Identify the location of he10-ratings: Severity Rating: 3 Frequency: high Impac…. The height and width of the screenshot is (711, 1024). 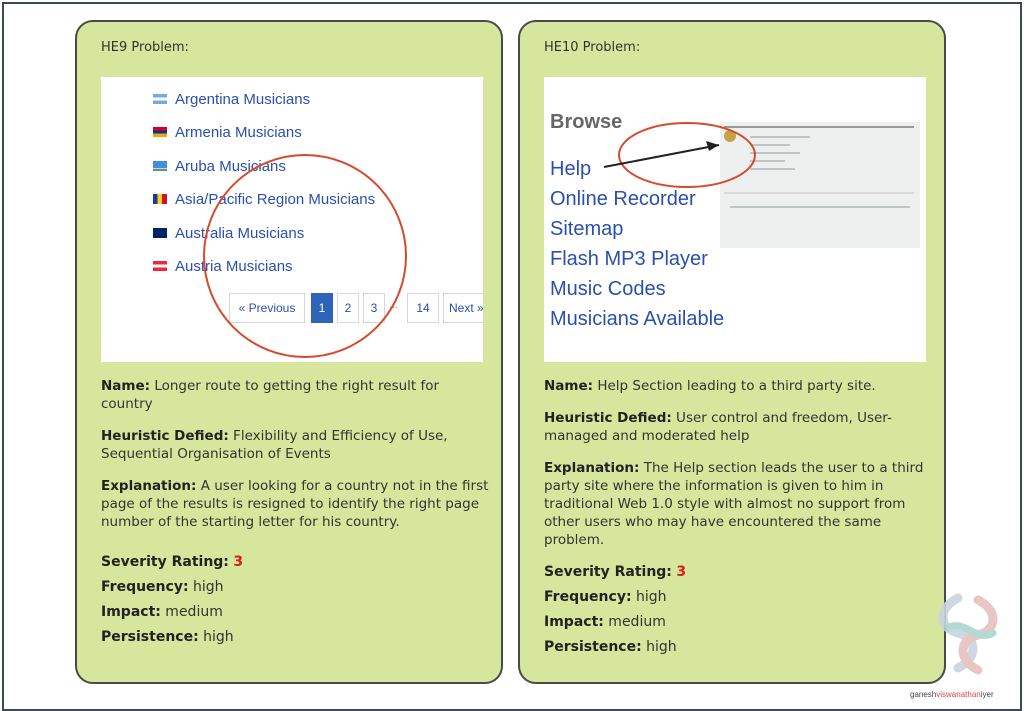
(740, 609).